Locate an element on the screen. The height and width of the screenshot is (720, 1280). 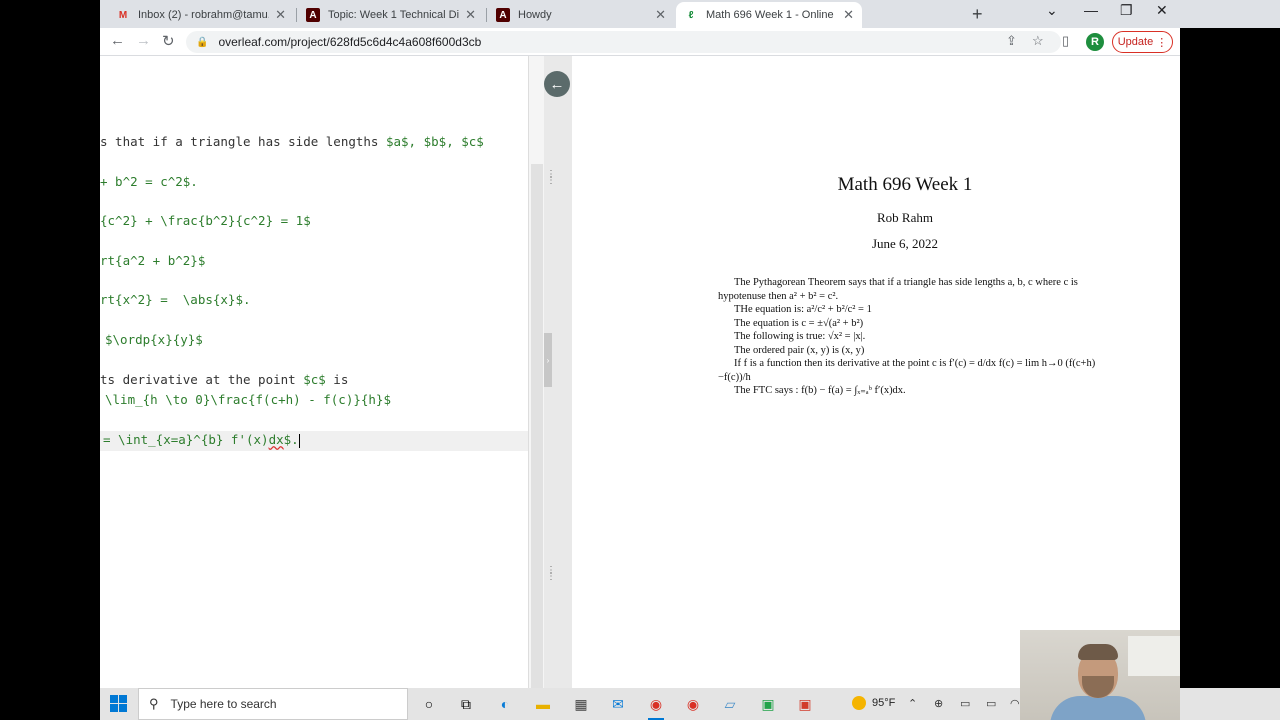
scrollbar-thumb is located at coordinates (537, 426).